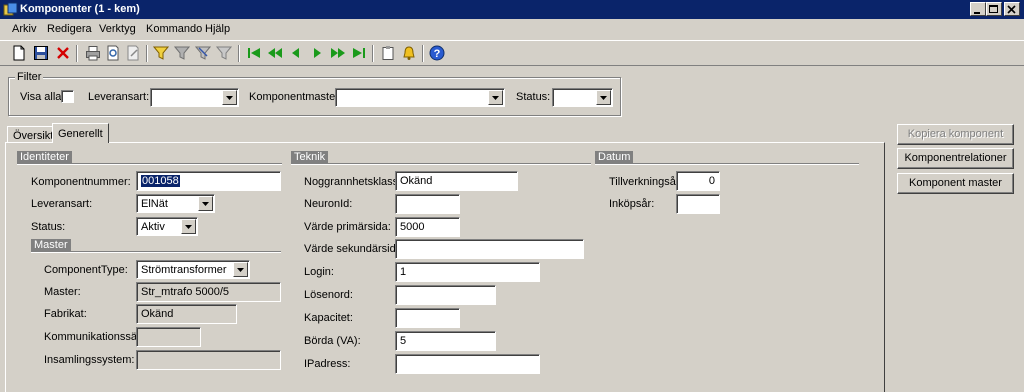 This screenshot has width=1024, height=392. Describe the element at coordinates (29, 77) in the screenshot. I see `filter-legend: Filter` at that location.